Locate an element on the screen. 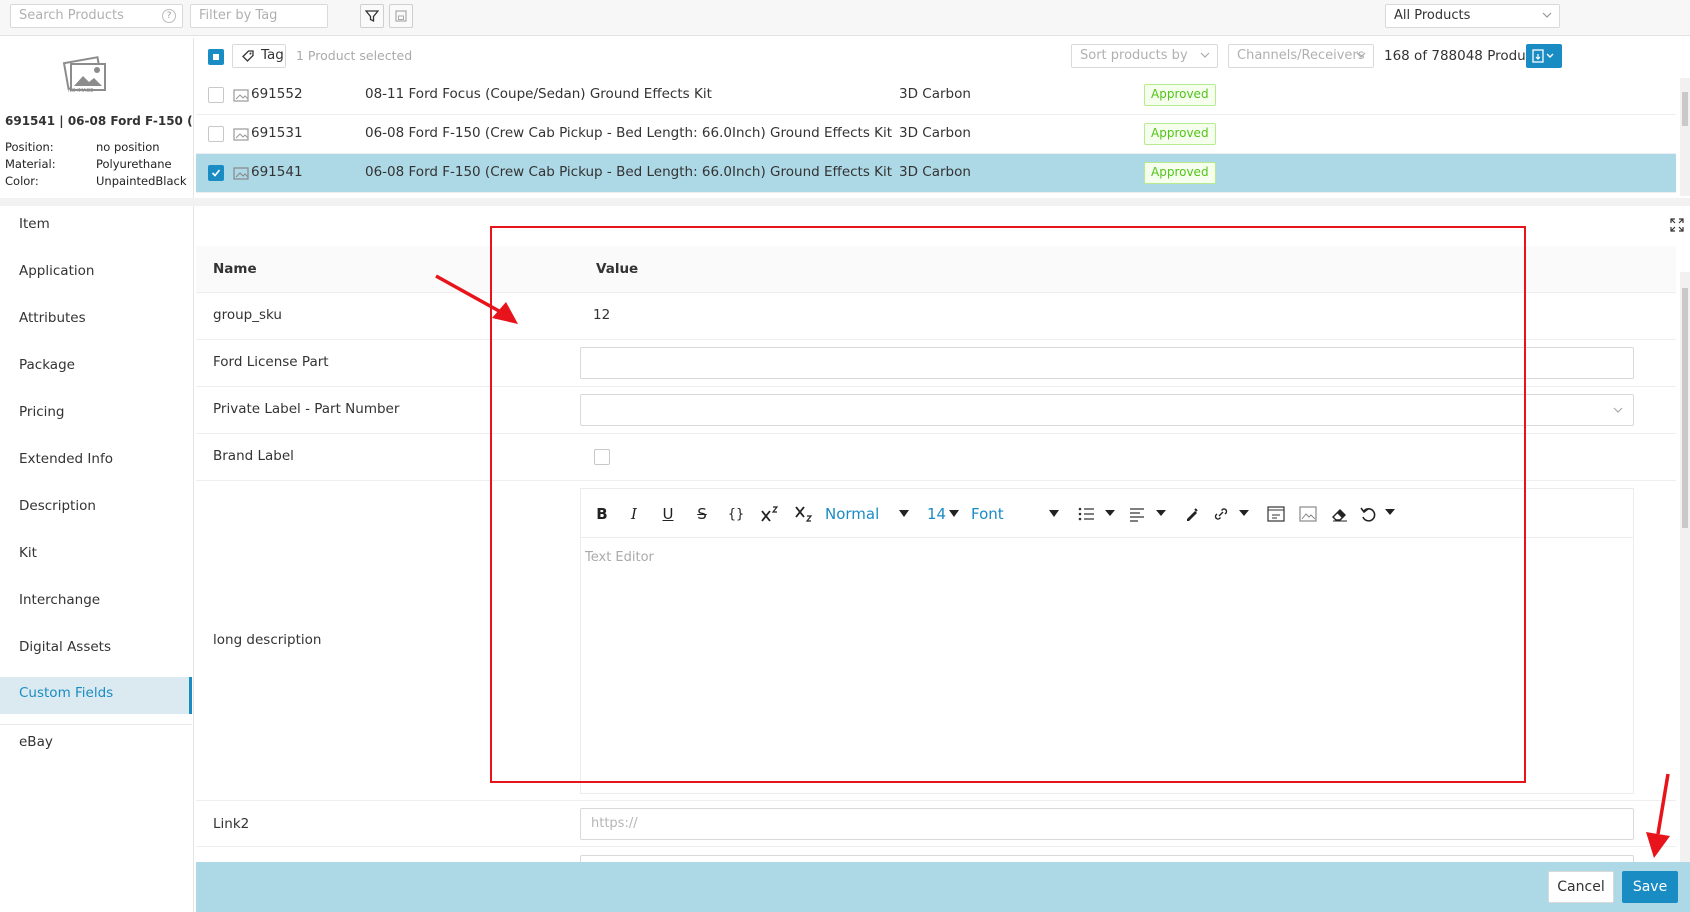 The width and height of the screenshot is (1690, 912). export-button is located at coordinates (1544, 56).